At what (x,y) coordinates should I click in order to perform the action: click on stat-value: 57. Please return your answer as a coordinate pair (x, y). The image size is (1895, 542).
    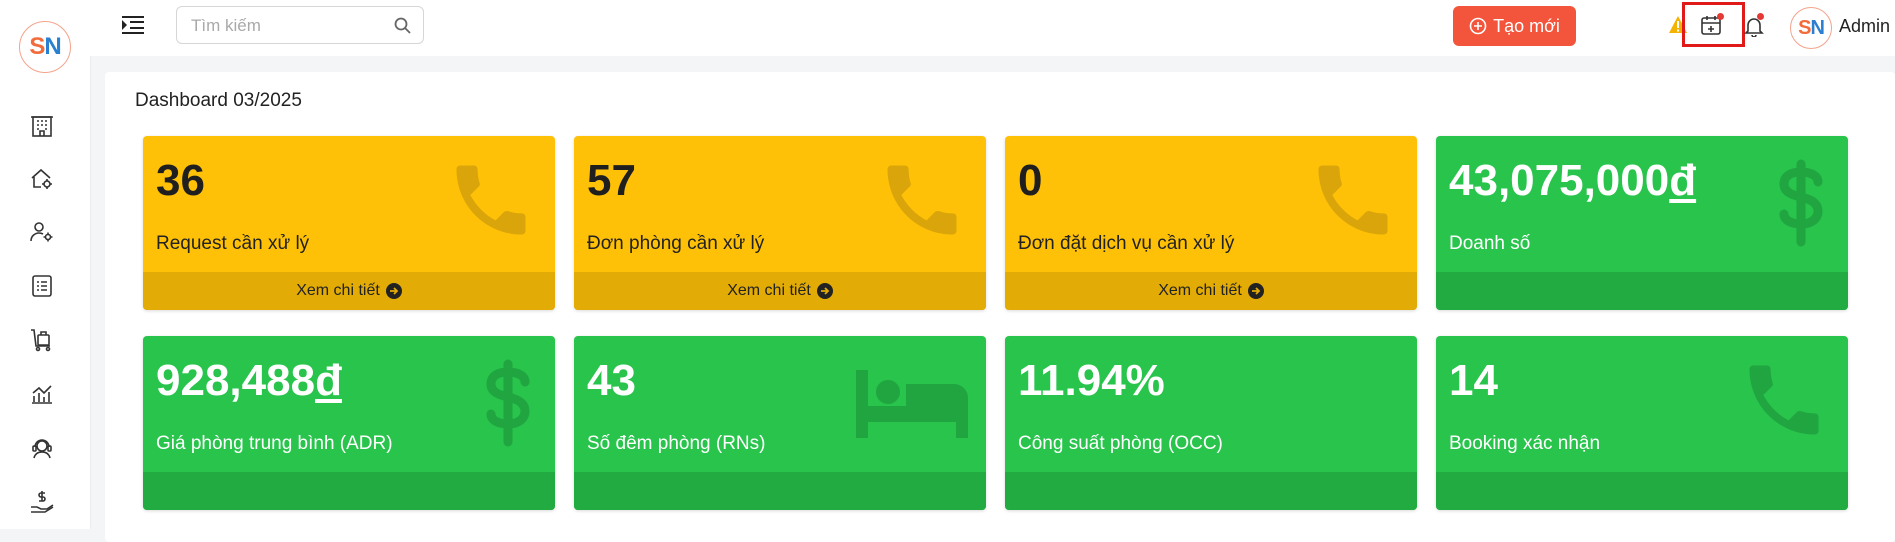
    Looking at the image, I should click on (611, 180).